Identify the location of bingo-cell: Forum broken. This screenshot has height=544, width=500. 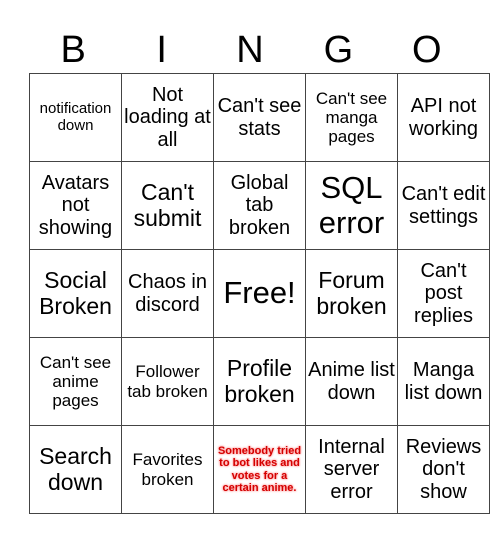
(351, 293).